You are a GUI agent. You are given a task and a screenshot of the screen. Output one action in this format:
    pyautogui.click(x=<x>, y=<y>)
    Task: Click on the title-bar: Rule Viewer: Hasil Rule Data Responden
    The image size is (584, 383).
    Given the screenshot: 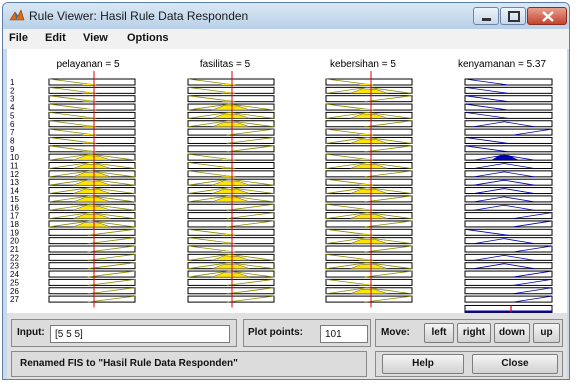 What is the action you would take?
    pyautogui.click(x=286, y=16)
    